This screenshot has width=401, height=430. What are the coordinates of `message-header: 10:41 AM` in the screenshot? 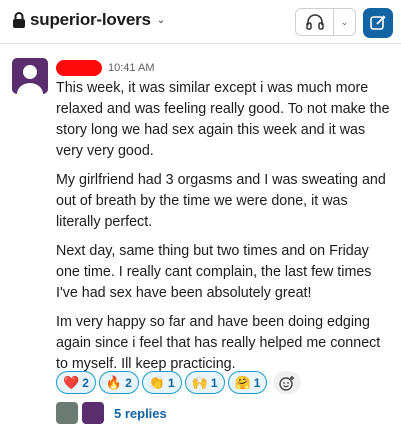 It's located at (105, 68).